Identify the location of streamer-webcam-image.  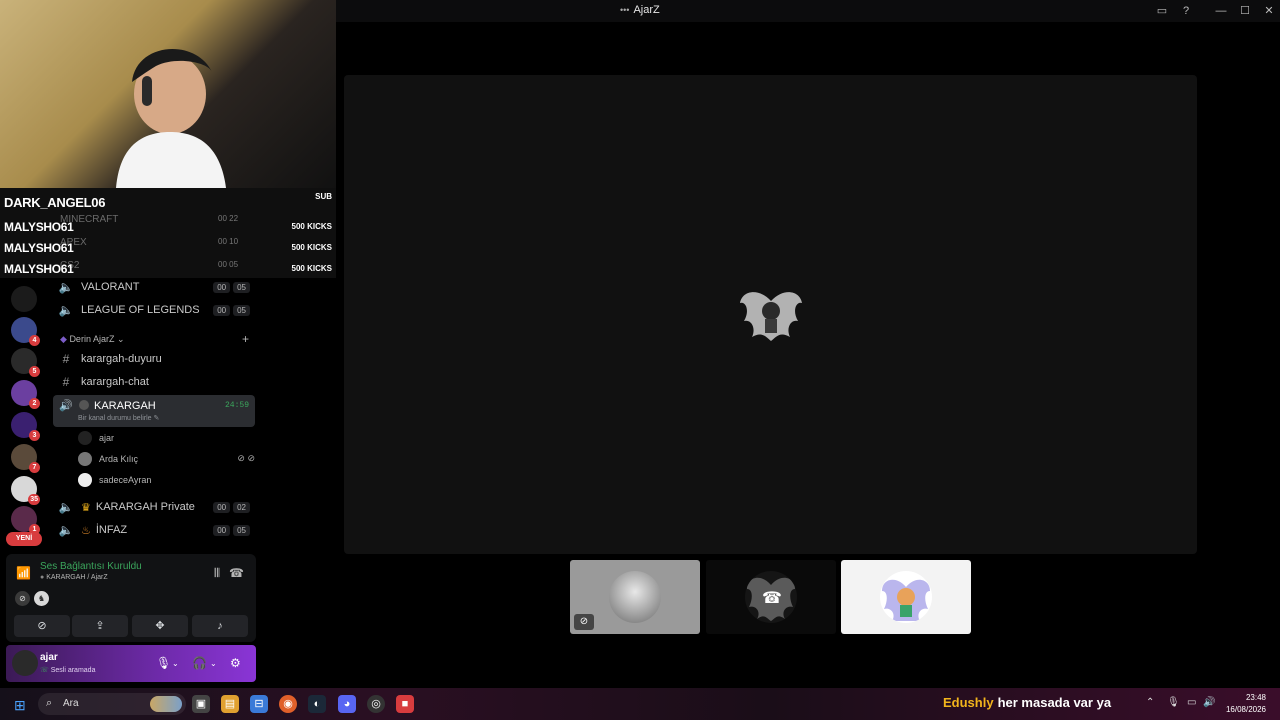
(171, 118).